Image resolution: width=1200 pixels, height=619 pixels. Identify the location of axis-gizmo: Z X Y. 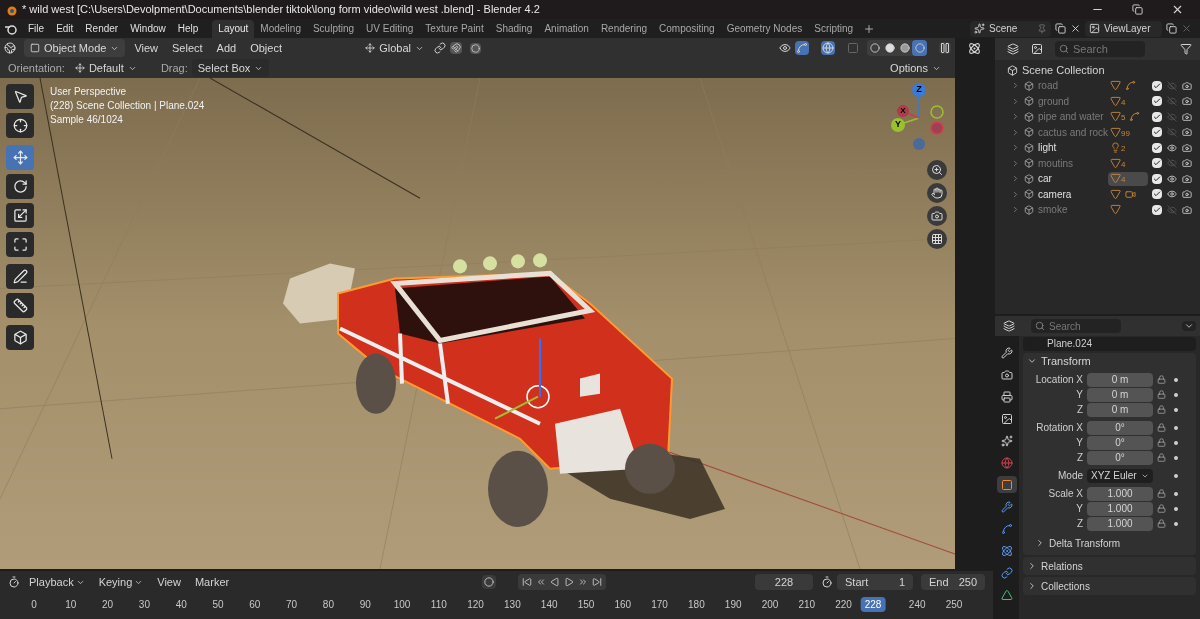
(919, 118).